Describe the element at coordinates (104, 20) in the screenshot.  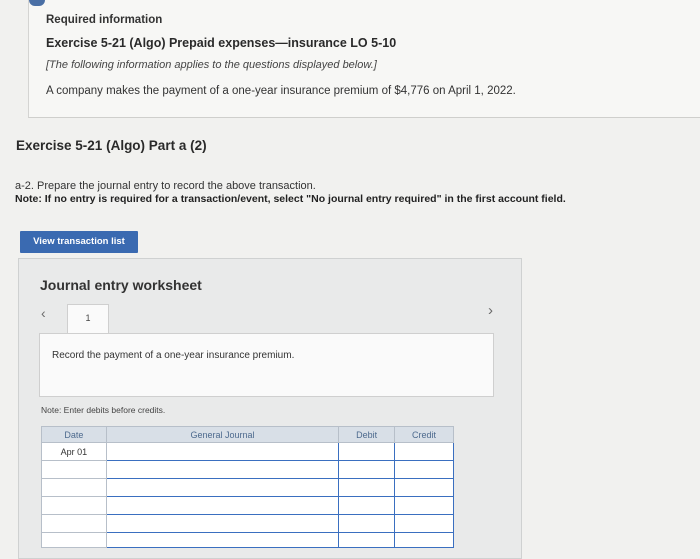
I see `info-heading: Required information` at that location.